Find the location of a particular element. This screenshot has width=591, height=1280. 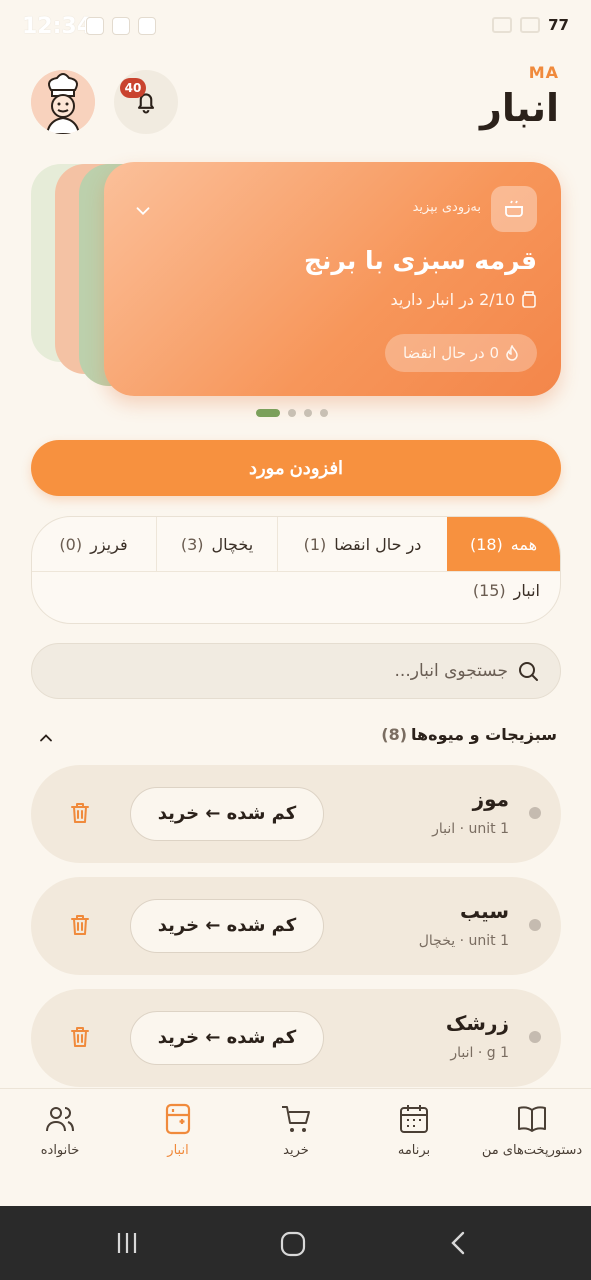

nav-shopping: خرید is located at coordinates (296, 1130).